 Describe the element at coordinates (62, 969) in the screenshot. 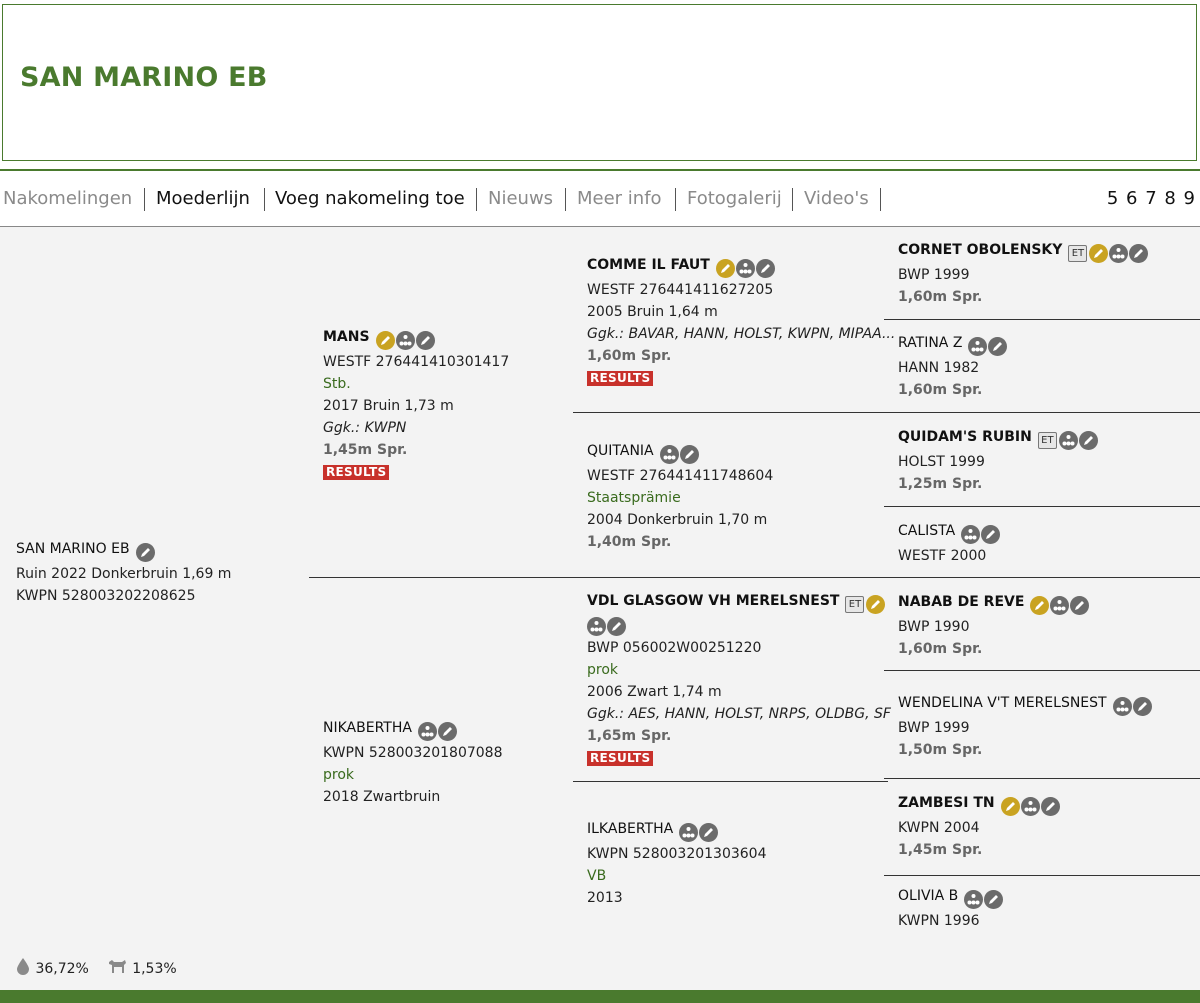

I see `blood-percentage: 36,72%` at that location.